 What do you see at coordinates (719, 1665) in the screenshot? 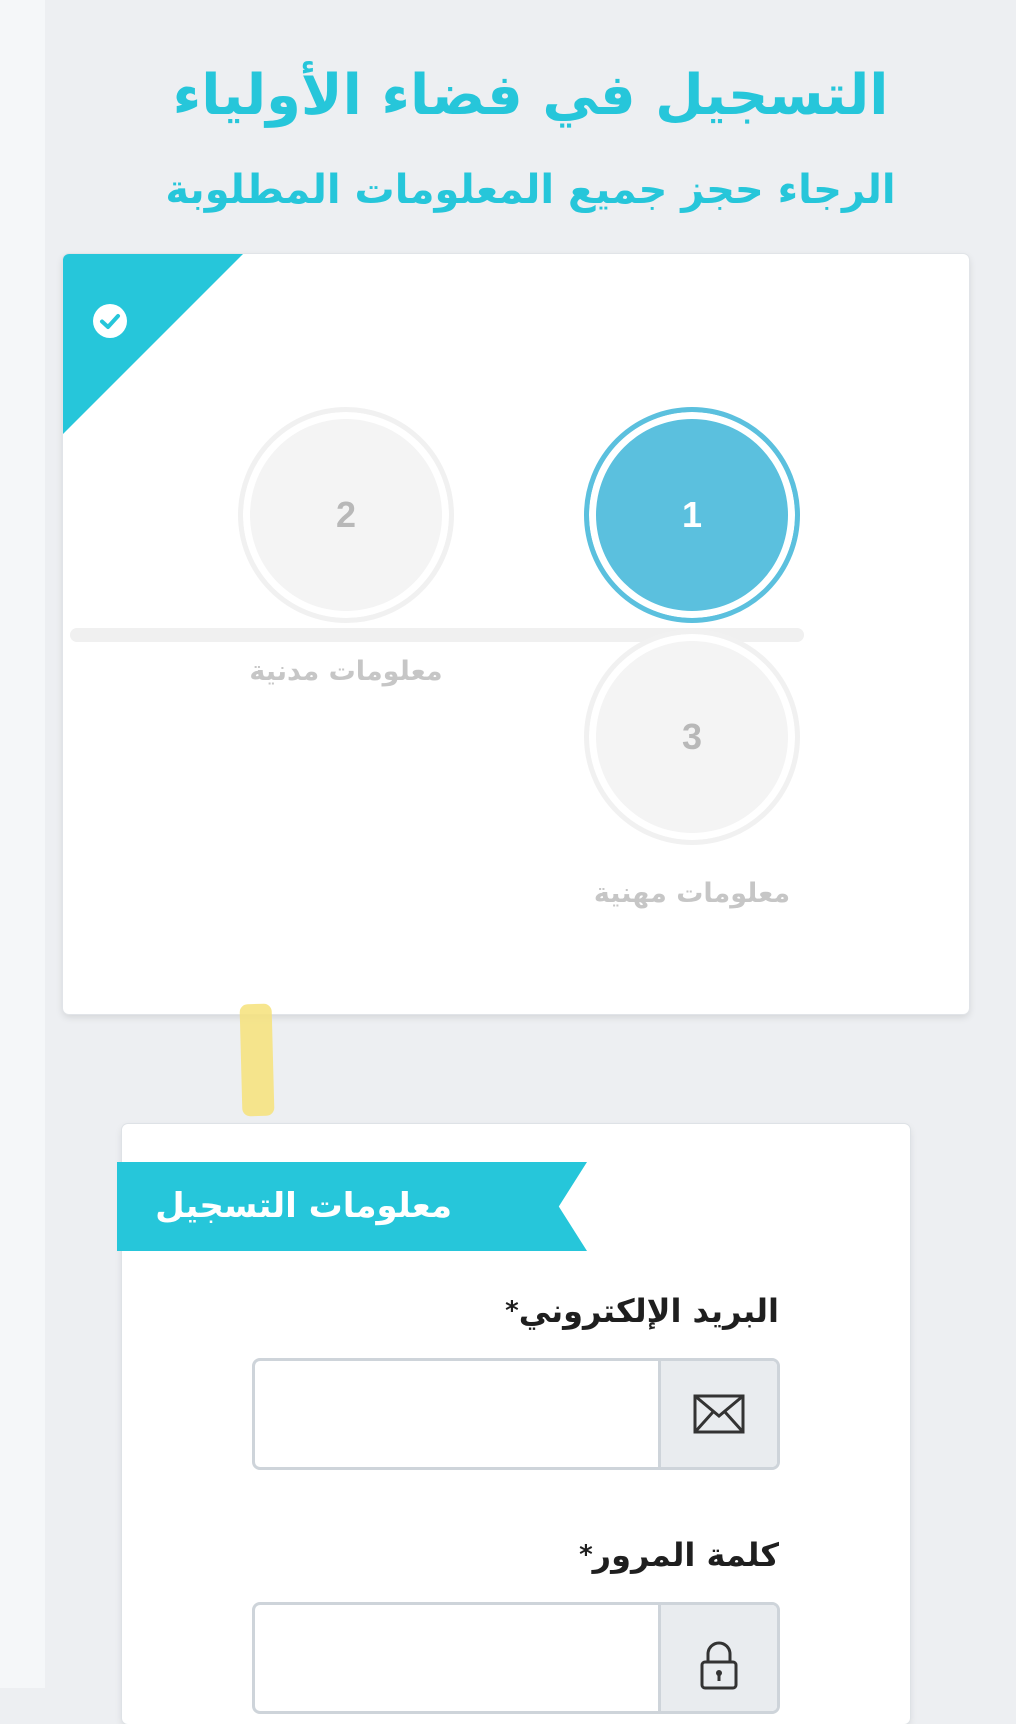
I see `lock-icon` at bounding box center [719, 1665].